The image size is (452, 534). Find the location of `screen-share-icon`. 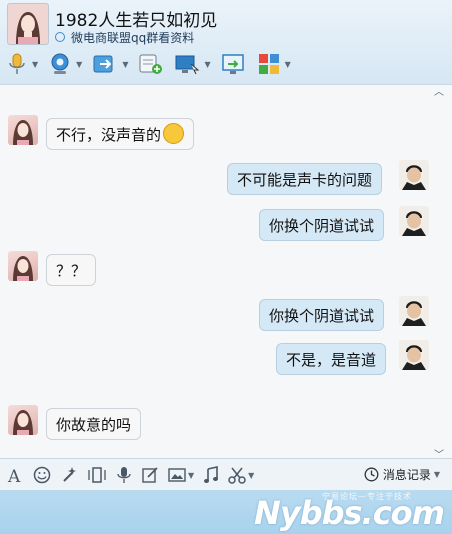

screen-share-icon is located at coordinates (232, 64).